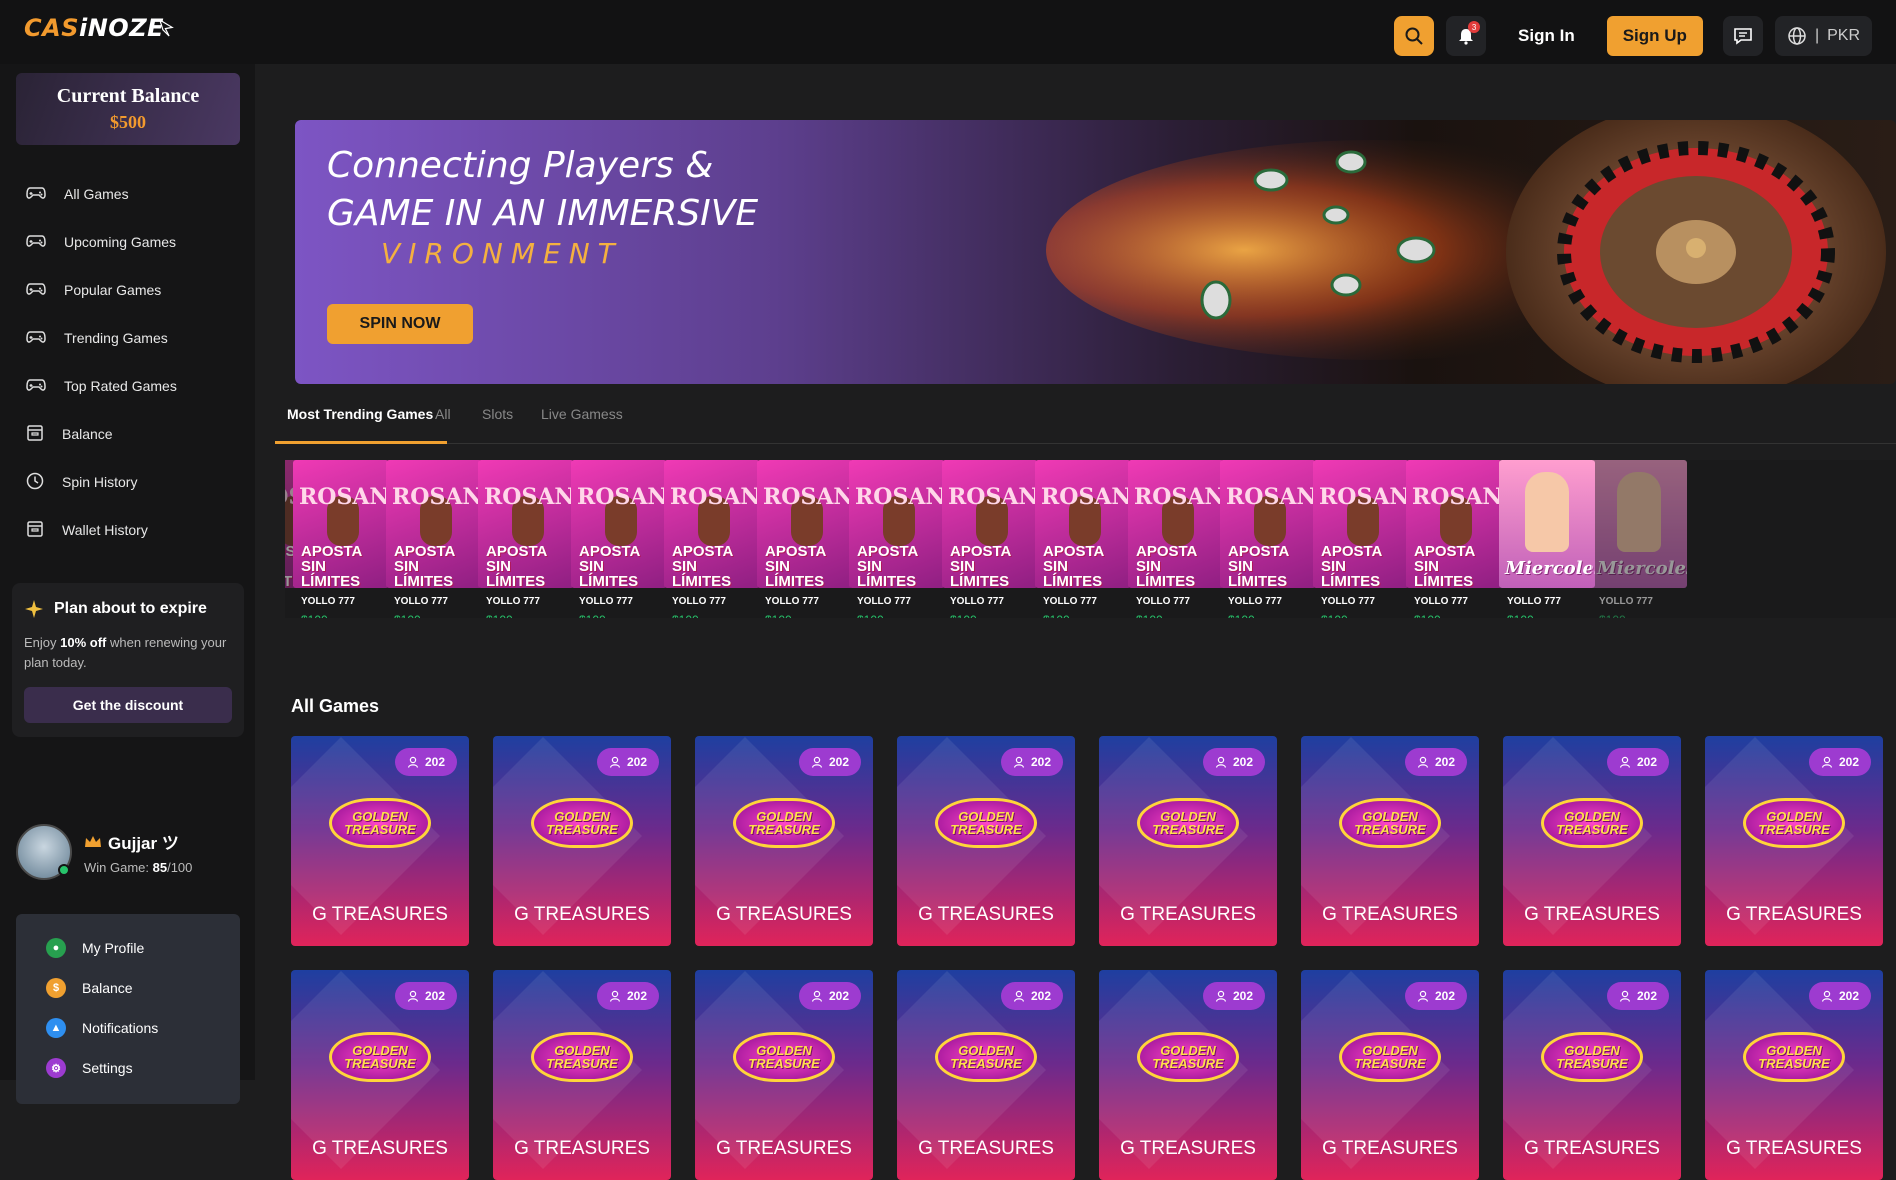 The image size is (1896, 1180). I want to click on banner-line-2: GAME IN AN IMMERSIVE, so click(543, 213).